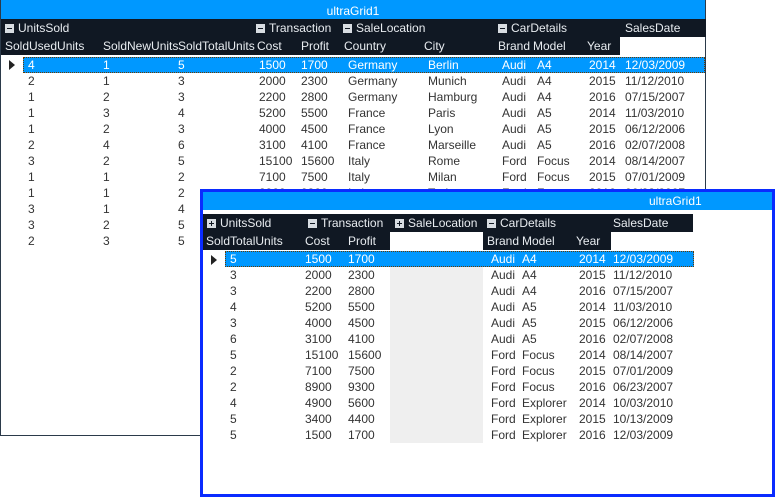 The image size is (775, 500). Describe the element at coordinates (244, 241) in the screenshot. I see `col-header: SoldTotalUnits` at that location.